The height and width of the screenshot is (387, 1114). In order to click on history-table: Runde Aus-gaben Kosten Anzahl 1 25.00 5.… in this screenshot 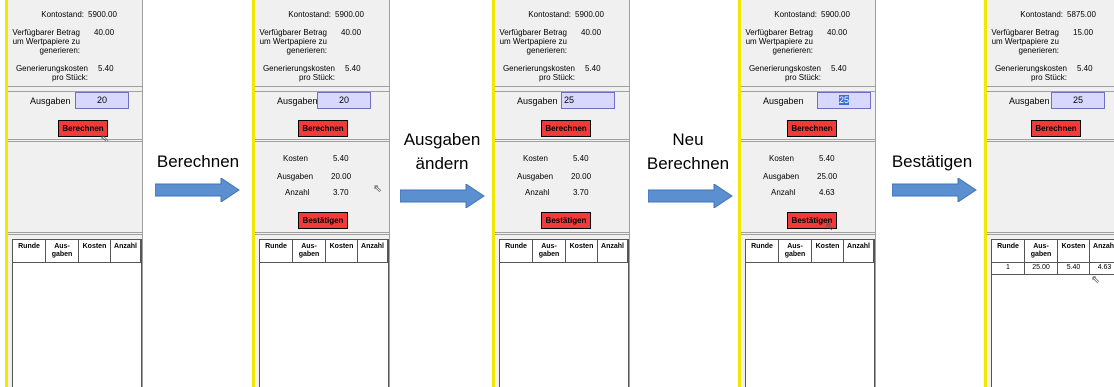, I will do `click(1052, 313)`.